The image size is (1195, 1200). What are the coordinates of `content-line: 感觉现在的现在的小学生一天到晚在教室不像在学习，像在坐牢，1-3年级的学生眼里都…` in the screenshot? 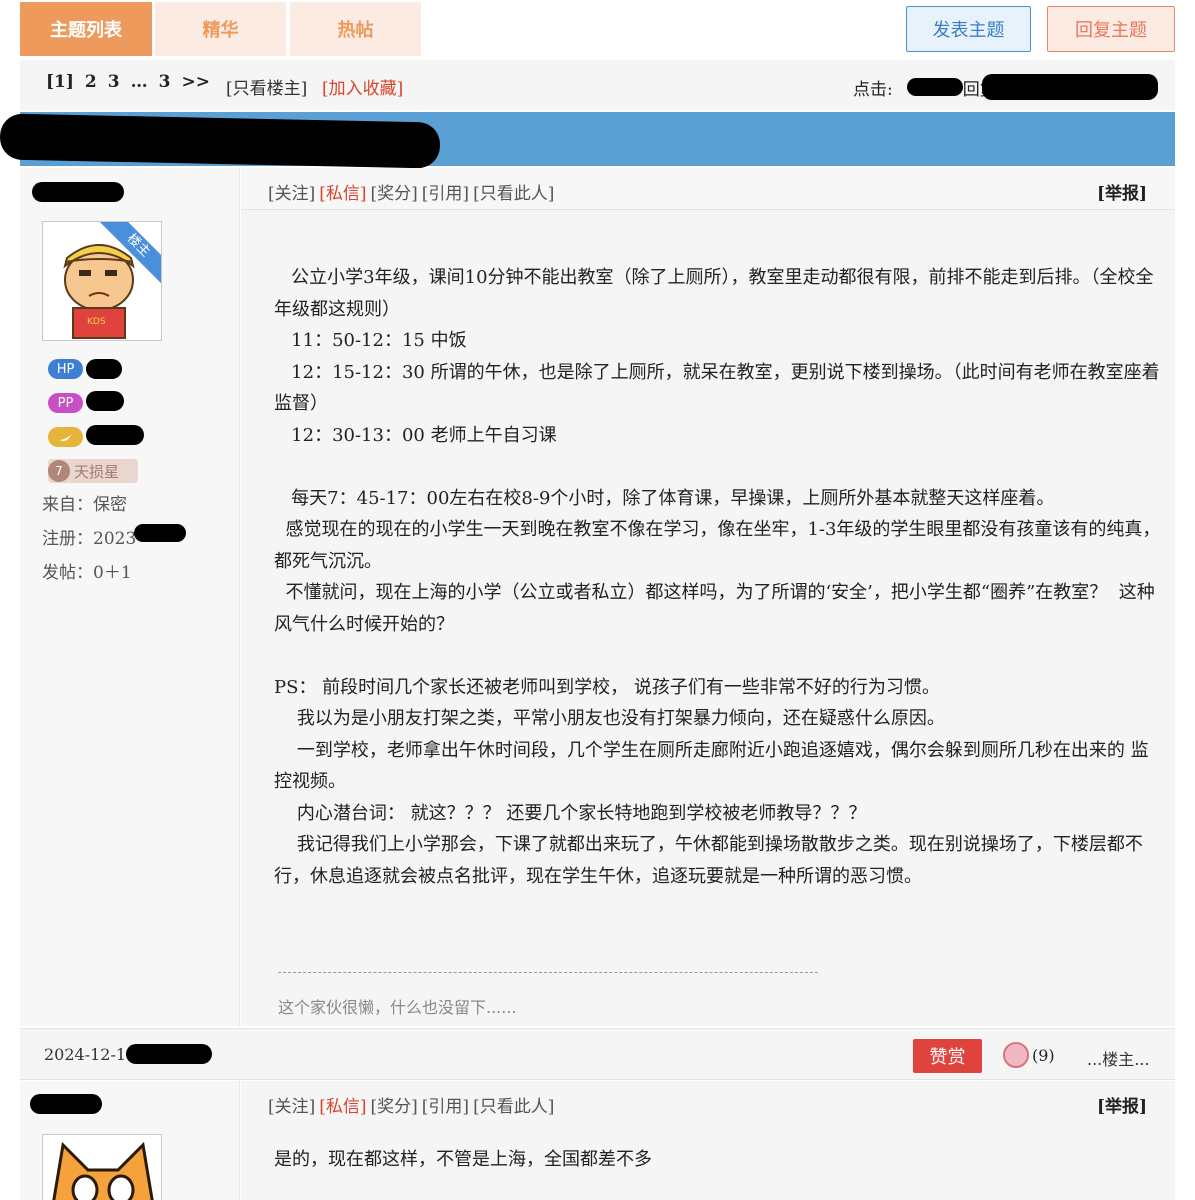 It's located at (717, 545).